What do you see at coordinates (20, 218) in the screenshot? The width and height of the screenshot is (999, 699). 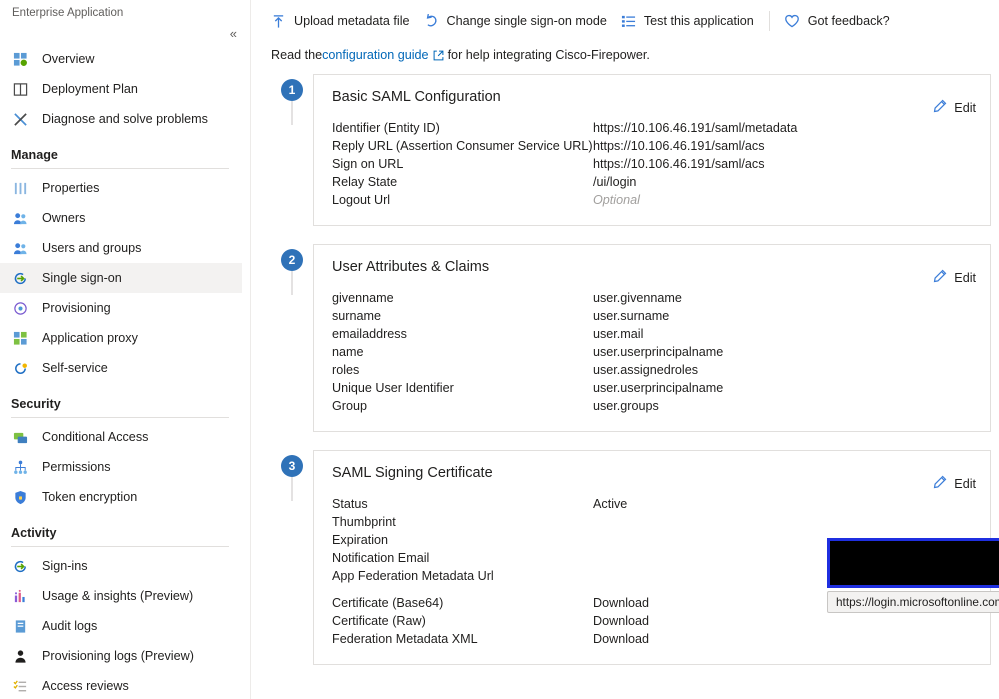 I see `people-icon` at bounding box center [20, 218].